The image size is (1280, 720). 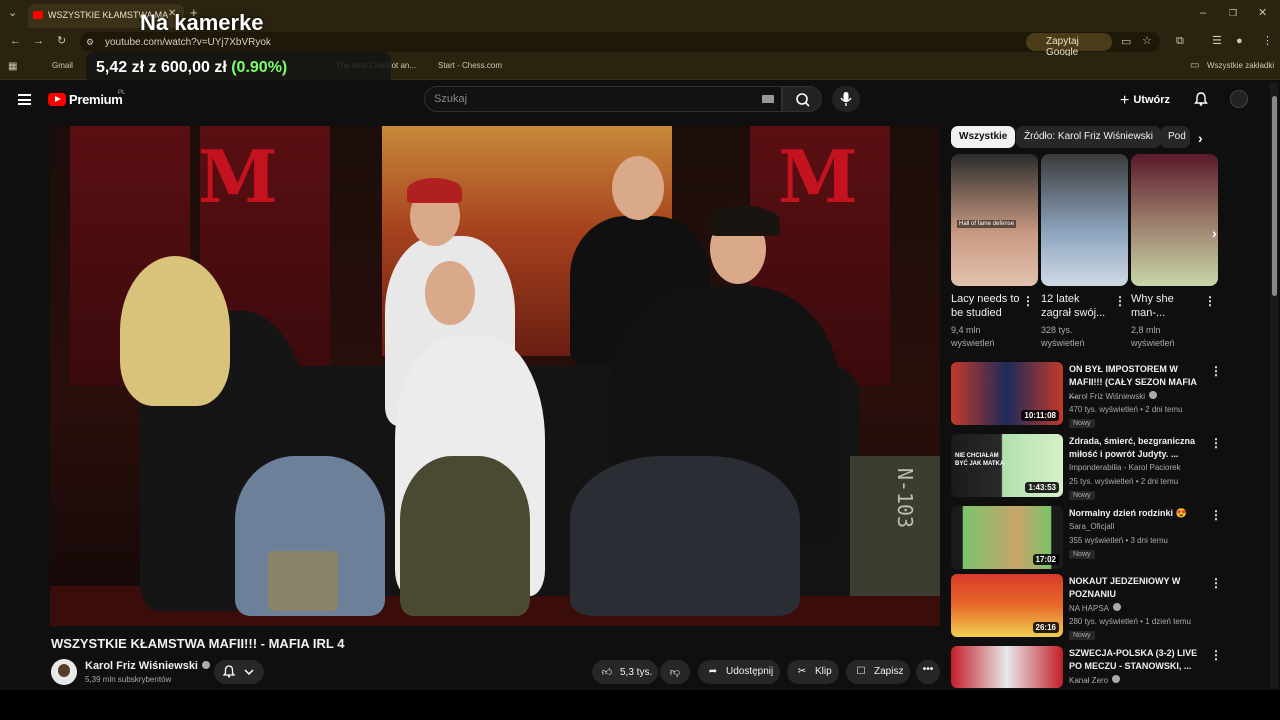 I want to click on blonde-hair, so click(x=175, y=331).